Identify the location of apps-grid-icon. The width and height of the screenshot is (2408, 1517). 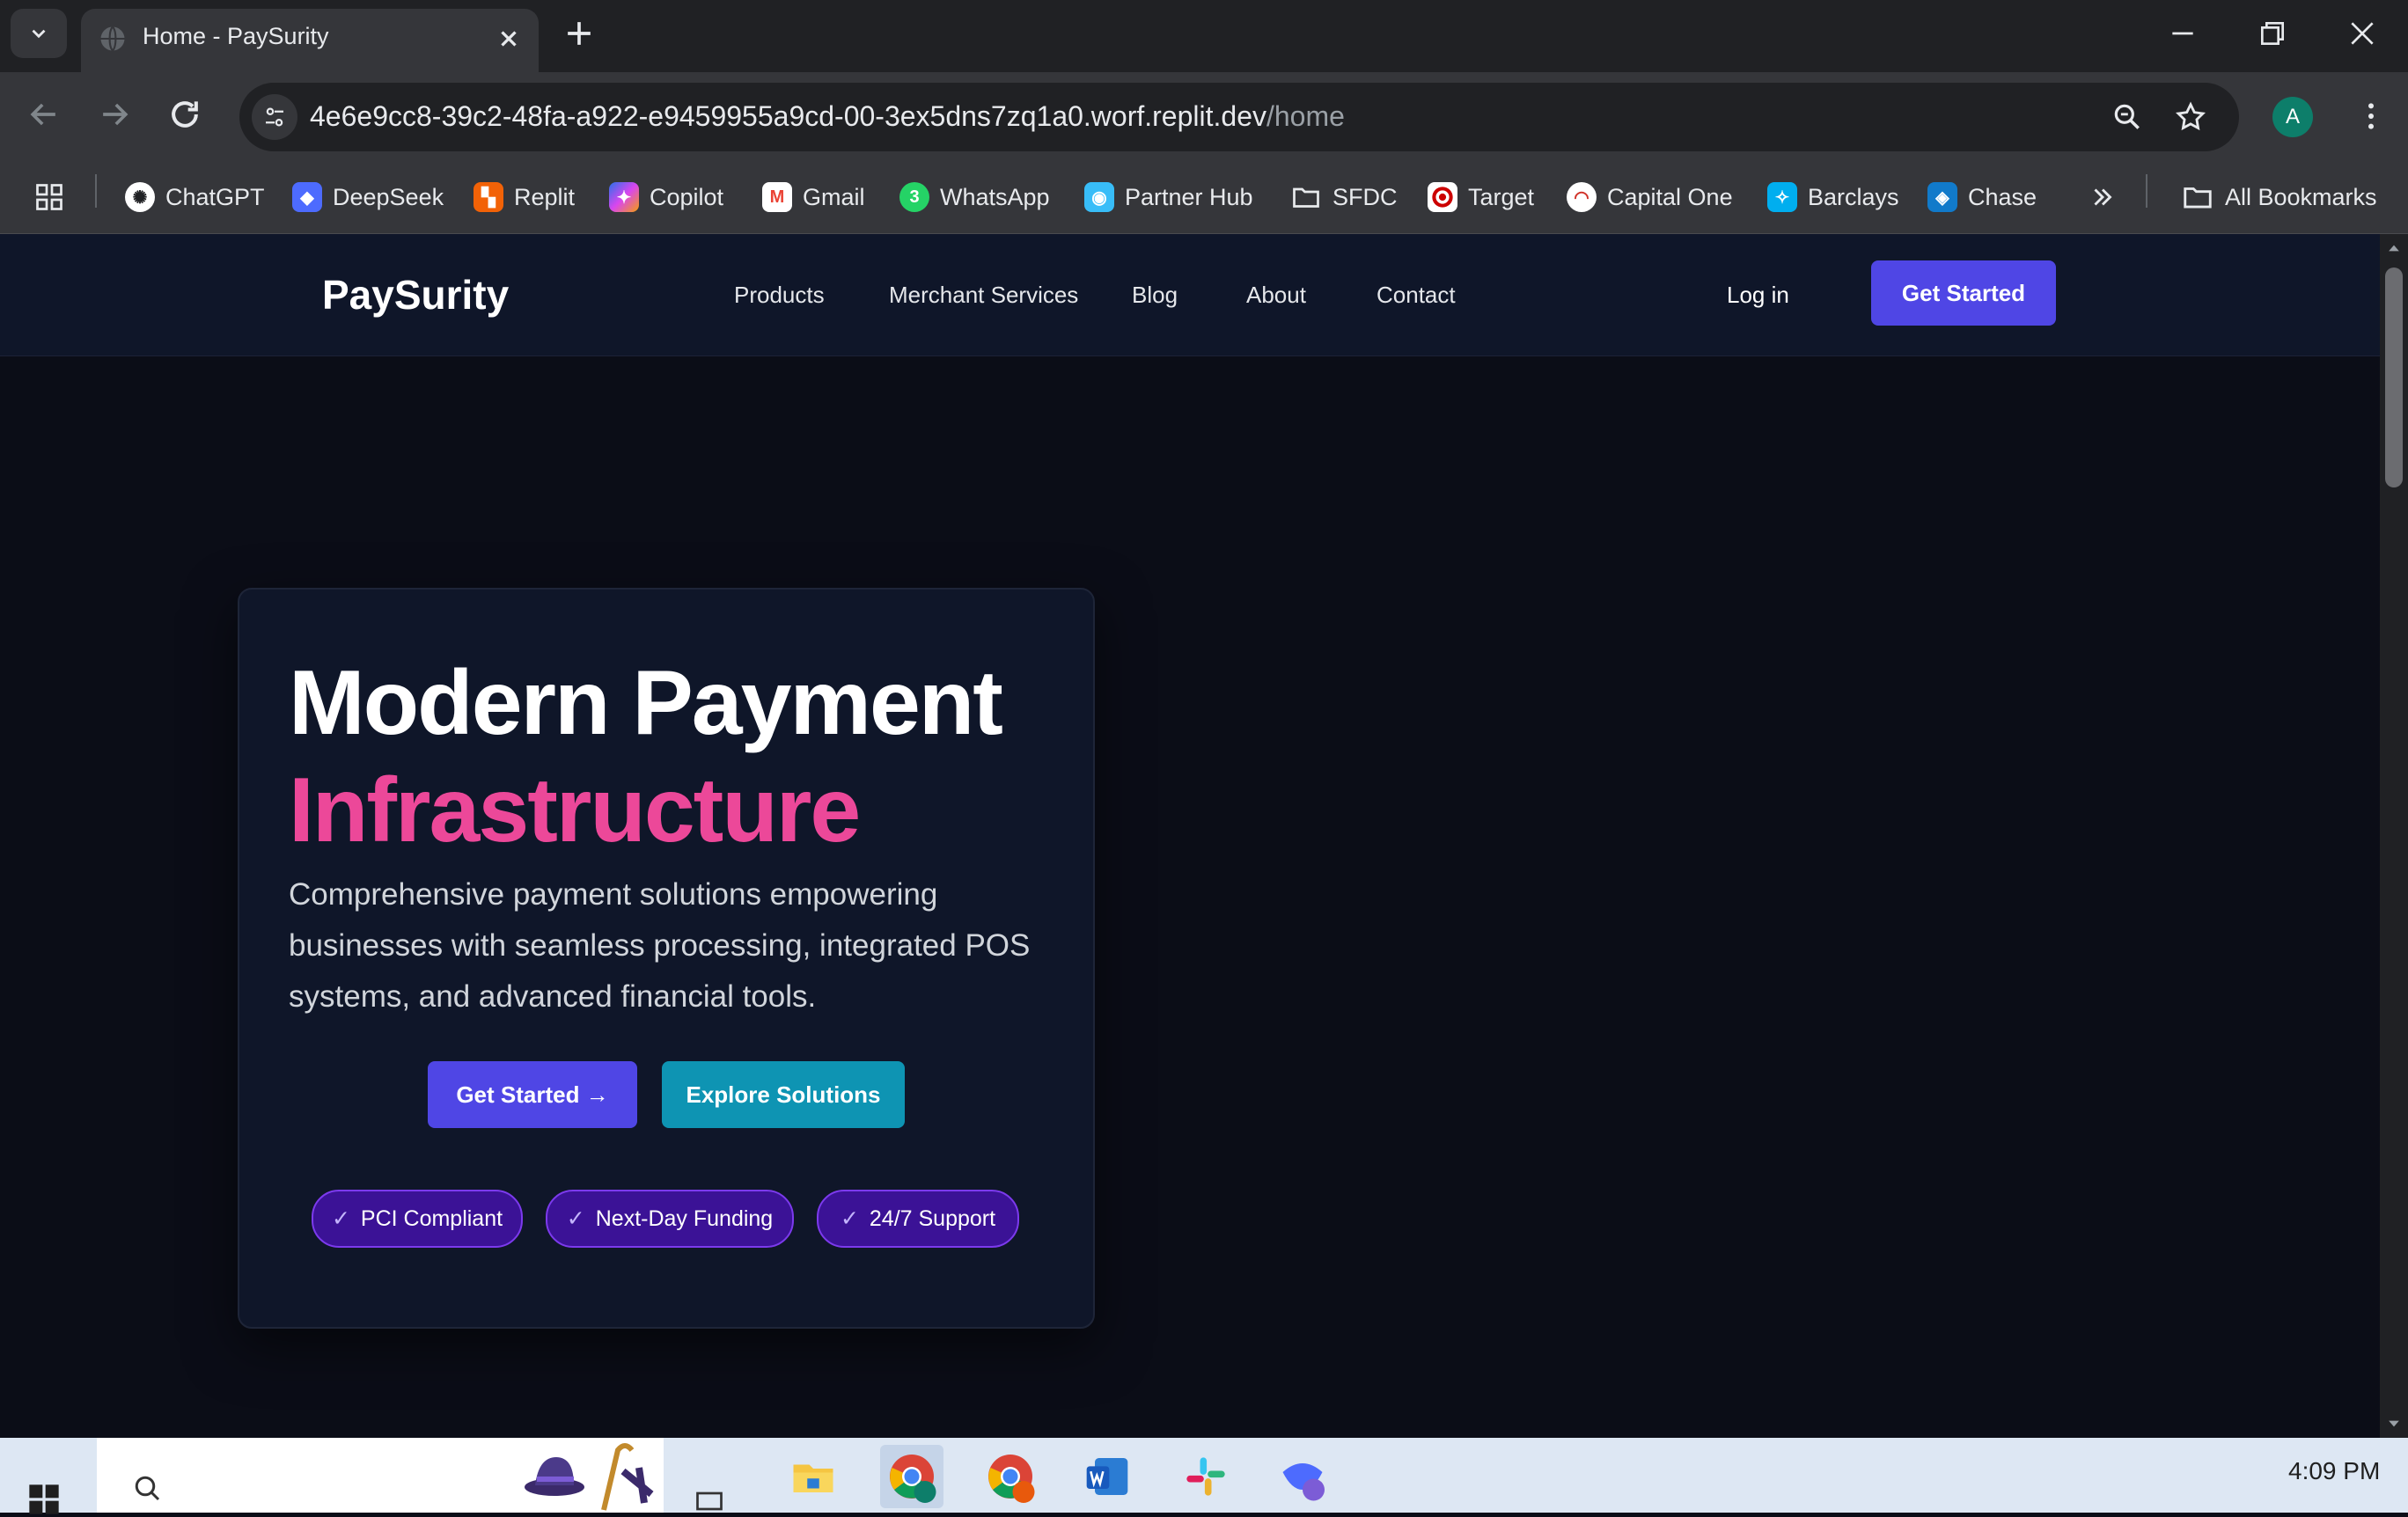
(49, 197).